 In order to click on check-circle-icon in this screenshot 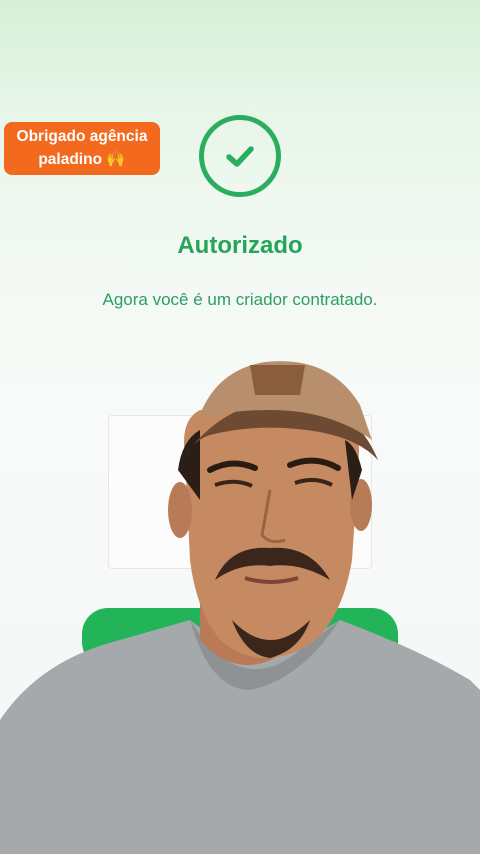, I will do `click(240, 156)`.